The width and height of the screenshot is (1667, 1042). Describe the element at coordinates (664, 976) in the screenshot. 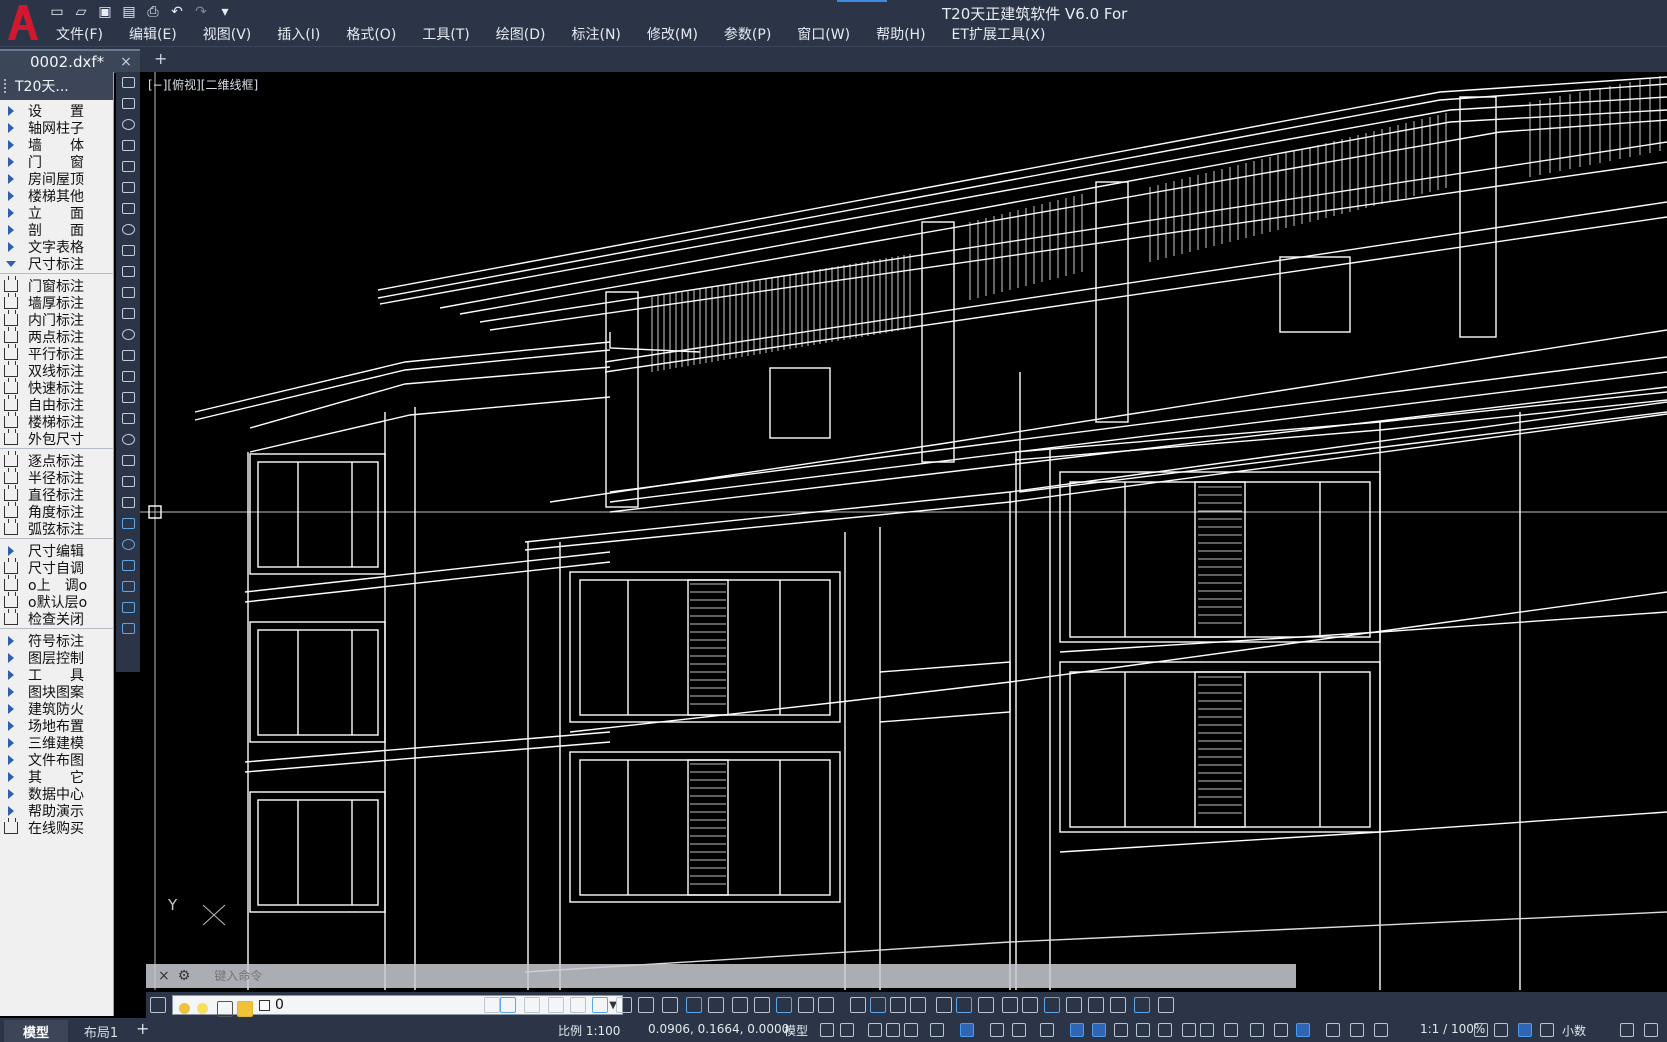

I see `command-input` at that location.